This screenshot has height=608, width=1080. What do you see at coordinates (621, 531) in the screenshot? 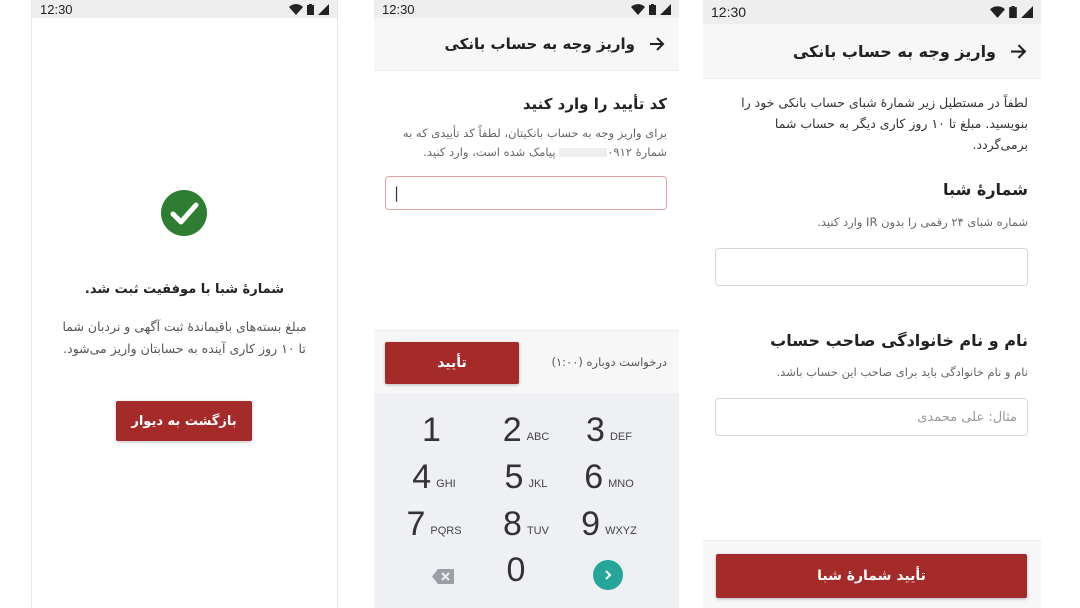
I see `key-letters: WXYZ` at bounding box center [621, 531].